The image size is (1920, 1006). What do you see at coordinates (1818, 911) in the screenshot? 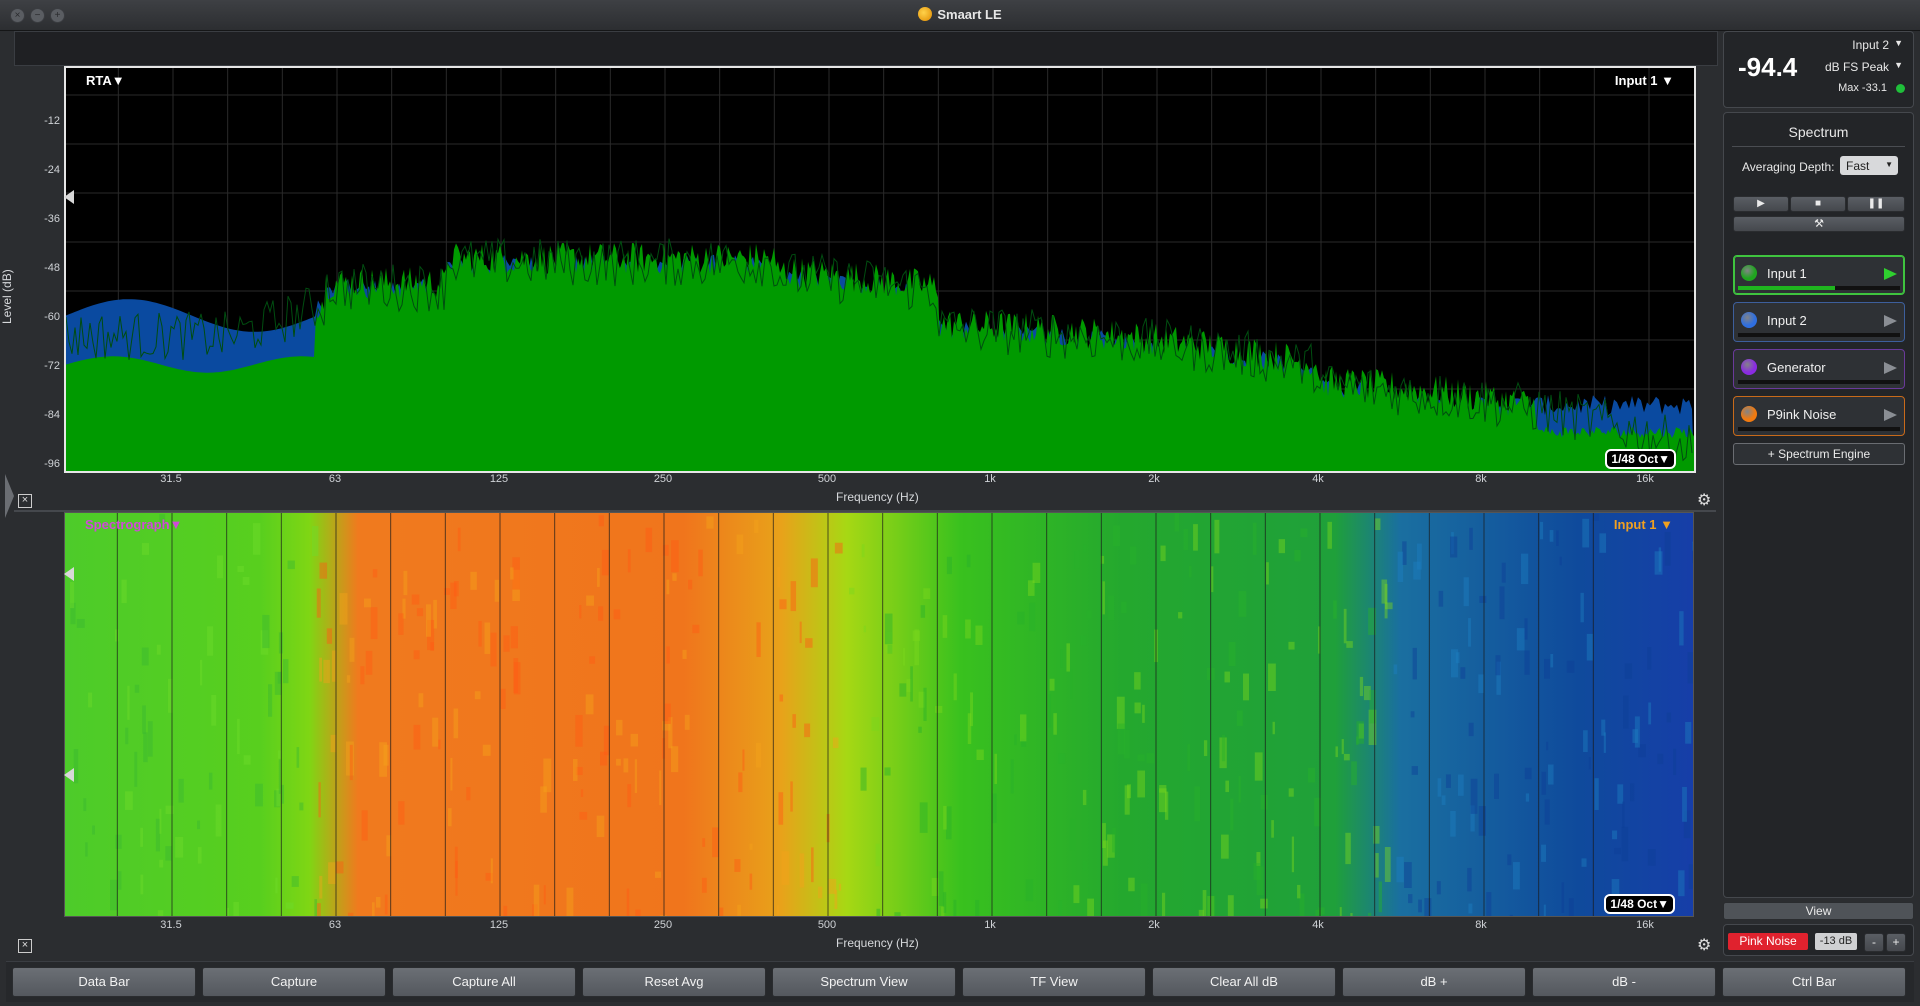
I see `view-button: View` at bounding box center [1818, 911].